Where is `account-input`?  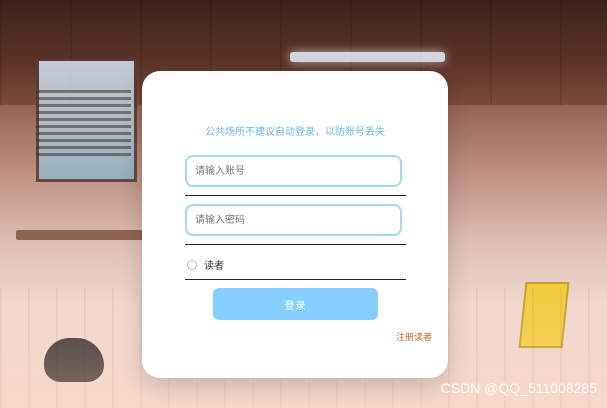 account-input is located at coordinates (293, 171).